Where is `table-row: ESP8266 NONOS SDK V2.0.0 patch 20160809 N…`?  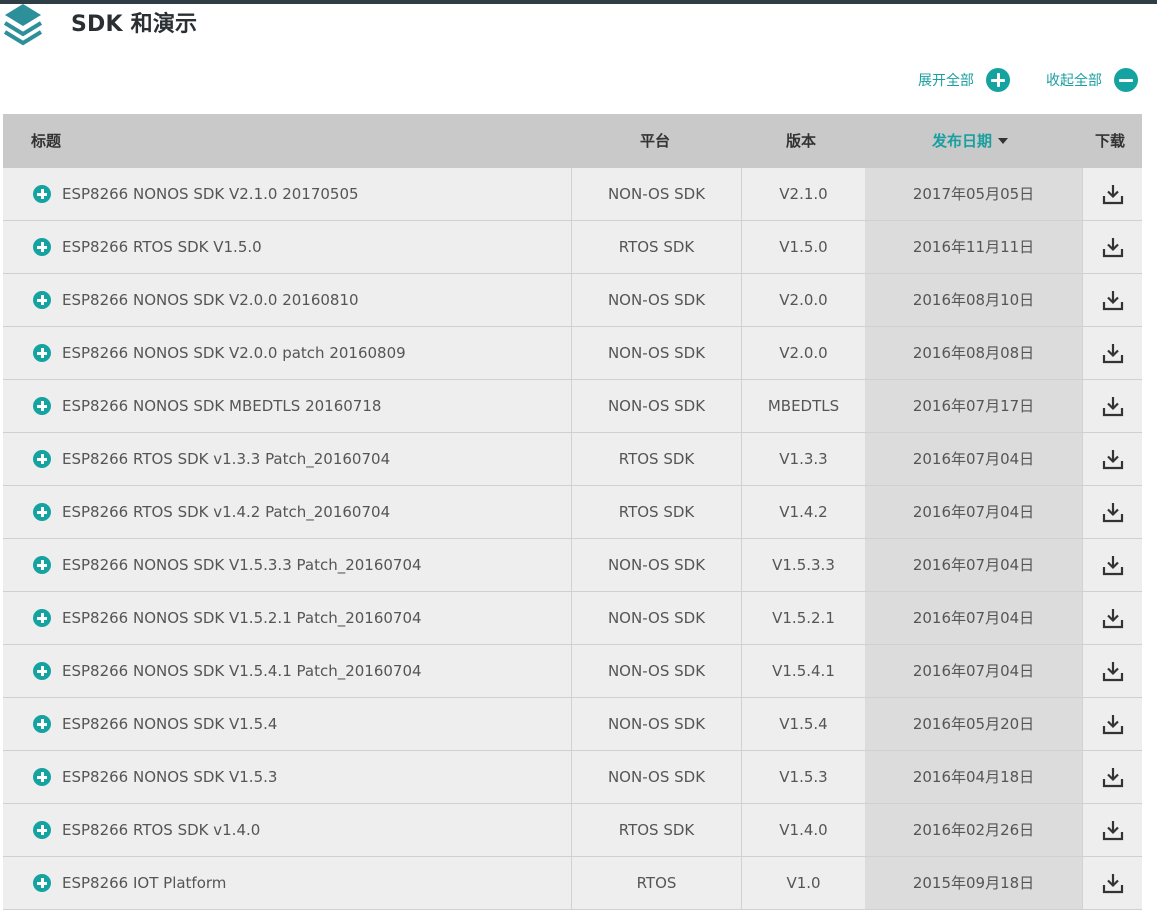
table-row: ESP8266 NONOS SDK V2.0.0 patch 20160809 N… is located at coordinates (572, 353).